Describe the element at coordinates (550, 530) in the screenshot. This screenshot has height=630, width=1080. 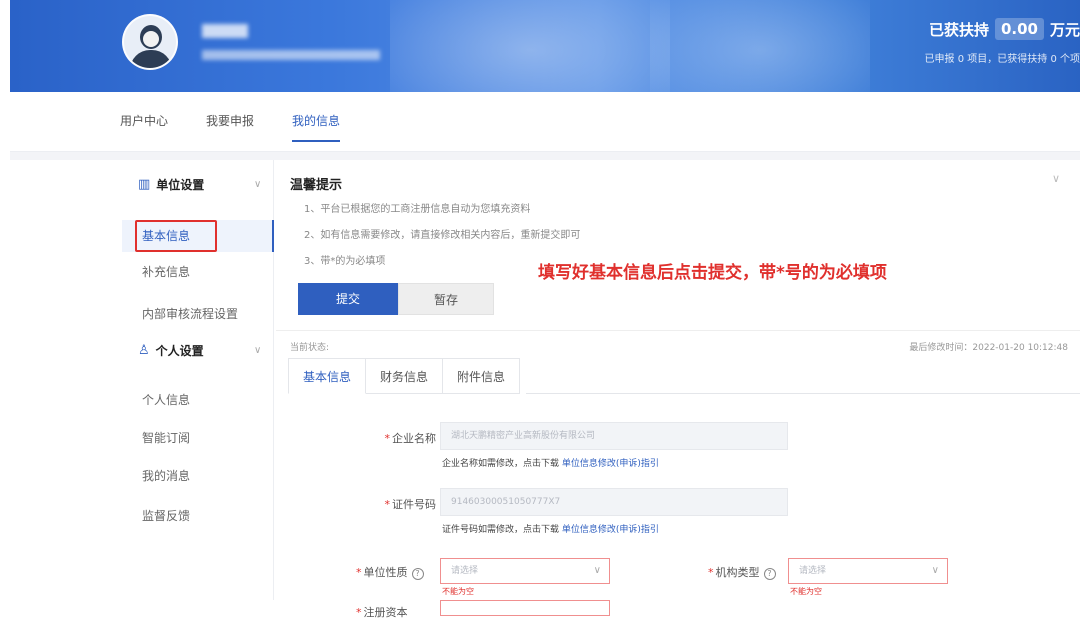
I see `certificate-hint: 证件号码如需修改，点击下载 单位信息修改(申诉)指引` at that location.